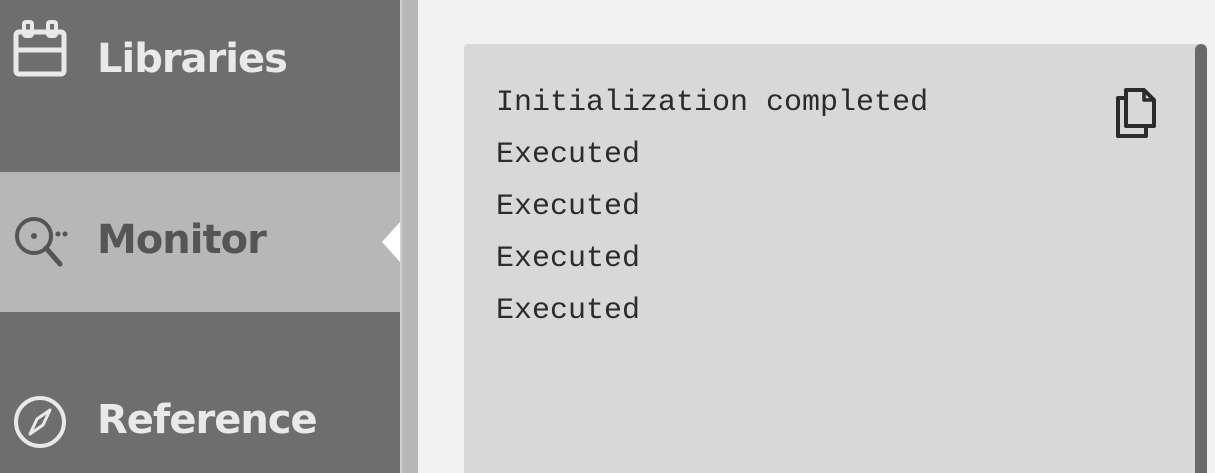 Image resolution: width=1215 pixels, height=473 pixels. Describe the element at coordinates (40, 422) in the screenshot. I see `compass-icon` at that location.